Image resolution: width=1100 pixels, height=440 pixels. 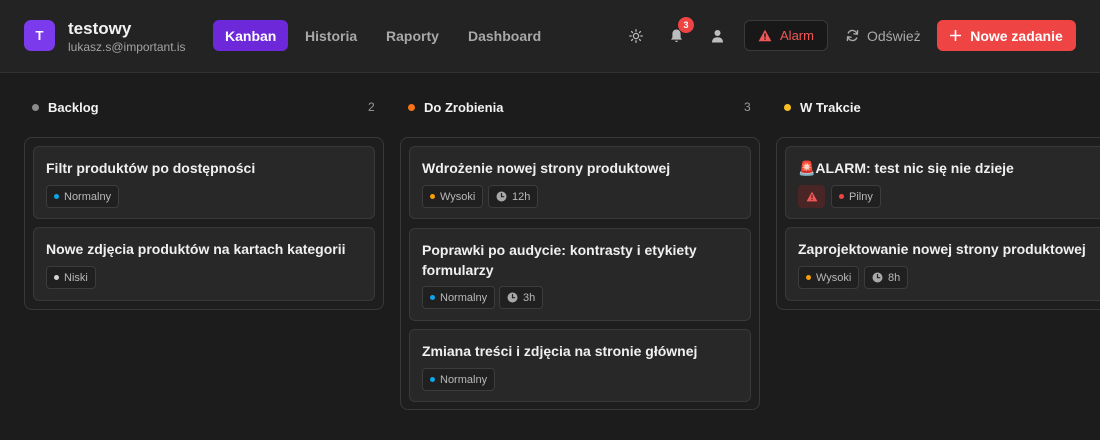 I want to click on column-count: 2, so click(x=371, y=107).